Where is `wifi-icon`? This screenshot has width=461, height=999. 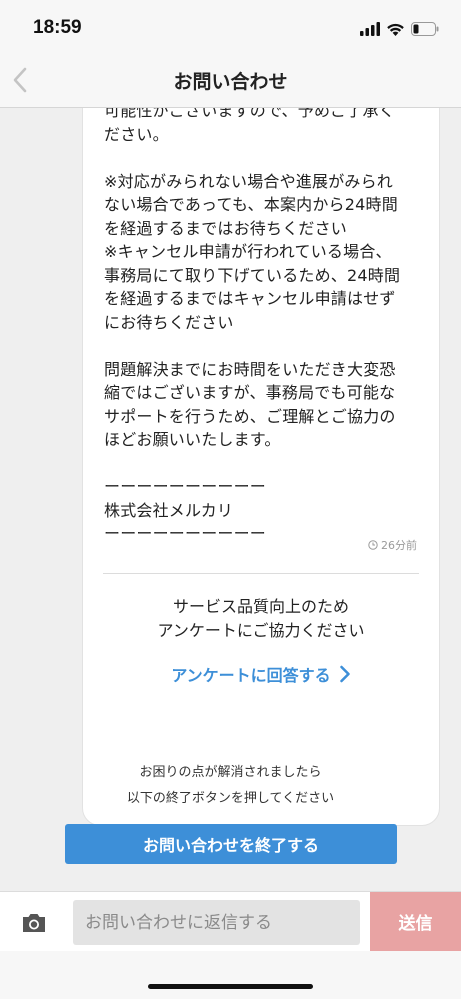 wifi-icon is located at coordinates (395, 29).